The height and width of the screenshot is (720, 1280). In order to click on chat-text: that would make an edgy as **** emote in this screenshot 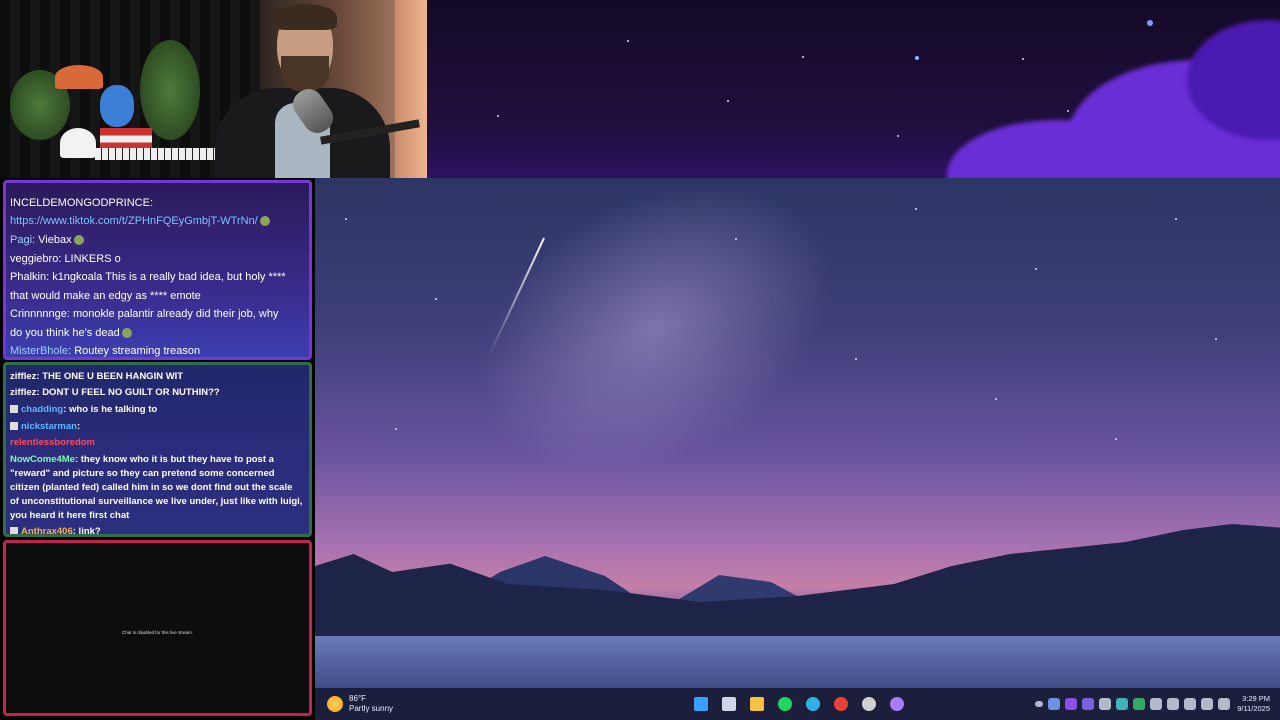, I will do `click(105, 296)`.